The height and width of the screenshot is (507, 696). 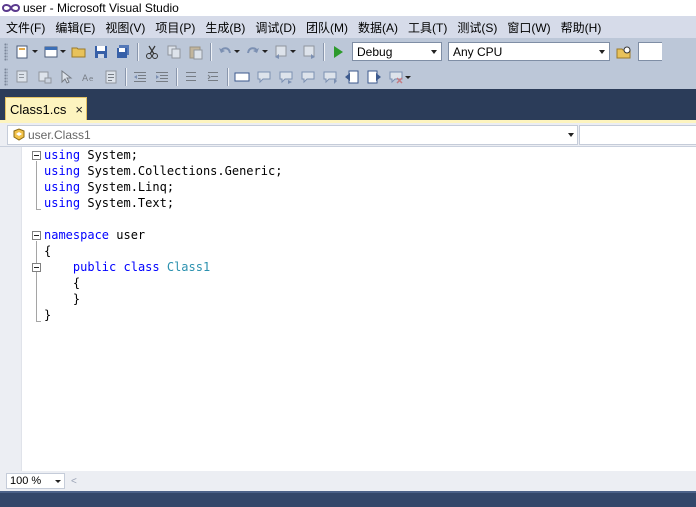 I want to click on increase-indent-icon, so click(x=162, y=77).